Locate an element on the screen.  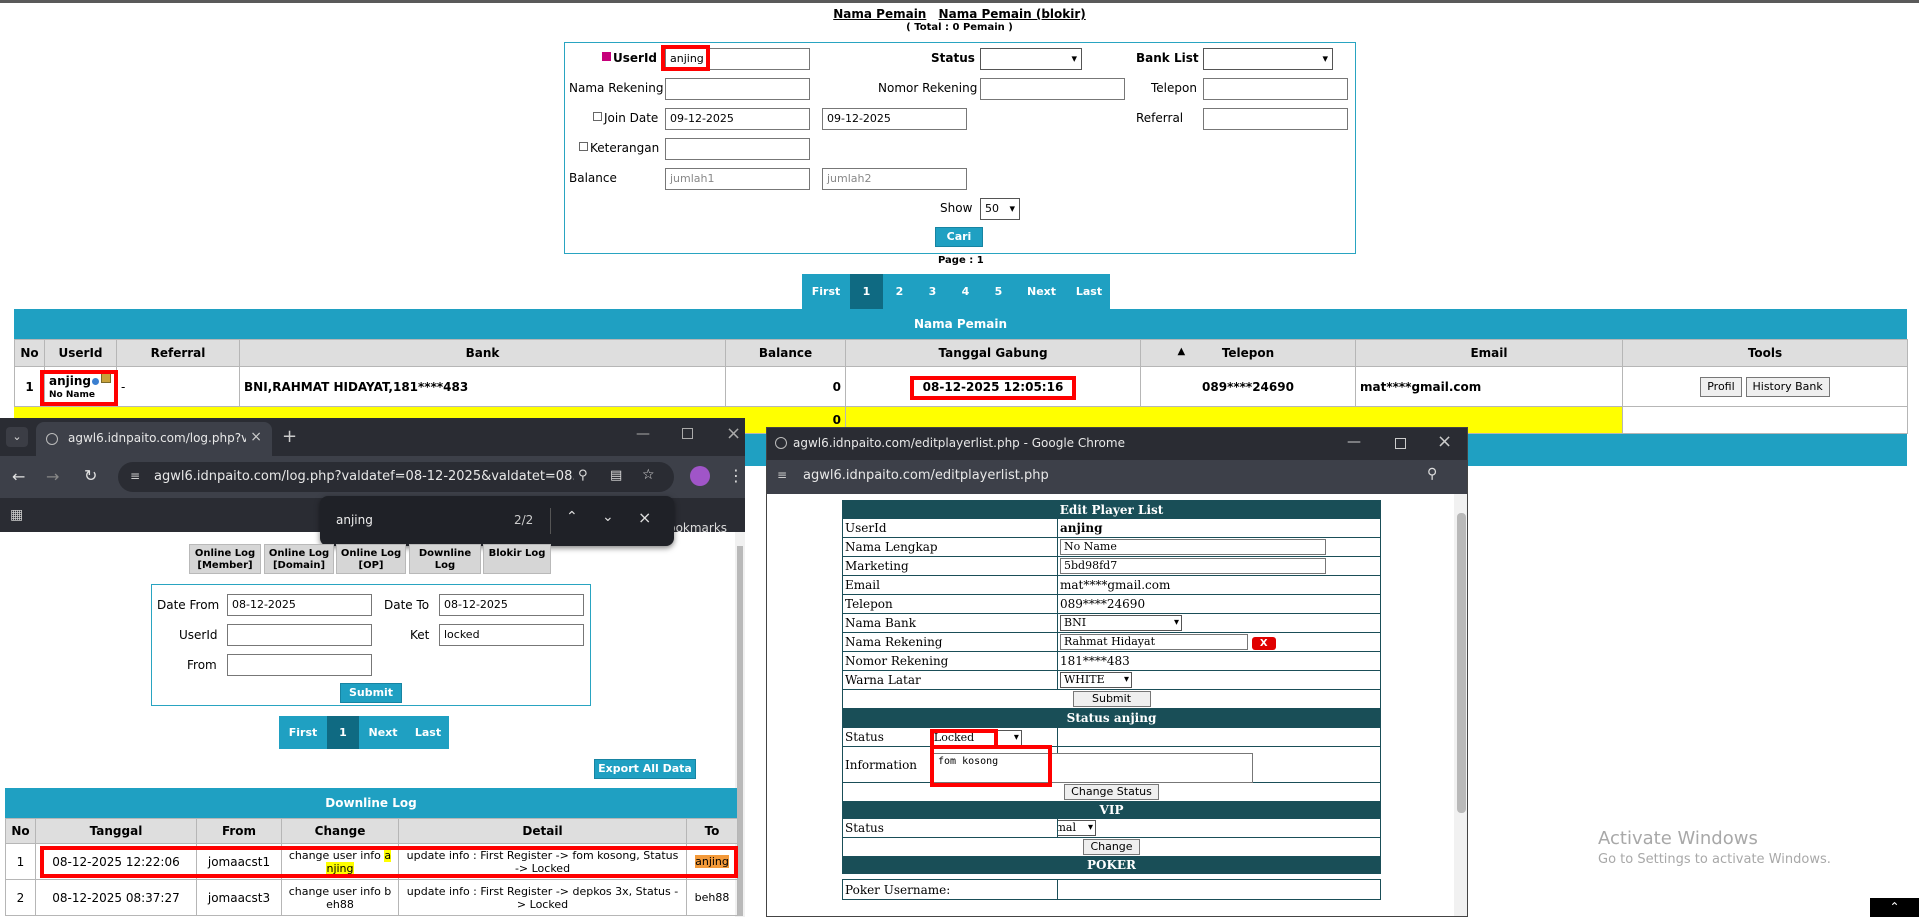
edit-nama-input: No Name is located at coordinates (1193, 547).